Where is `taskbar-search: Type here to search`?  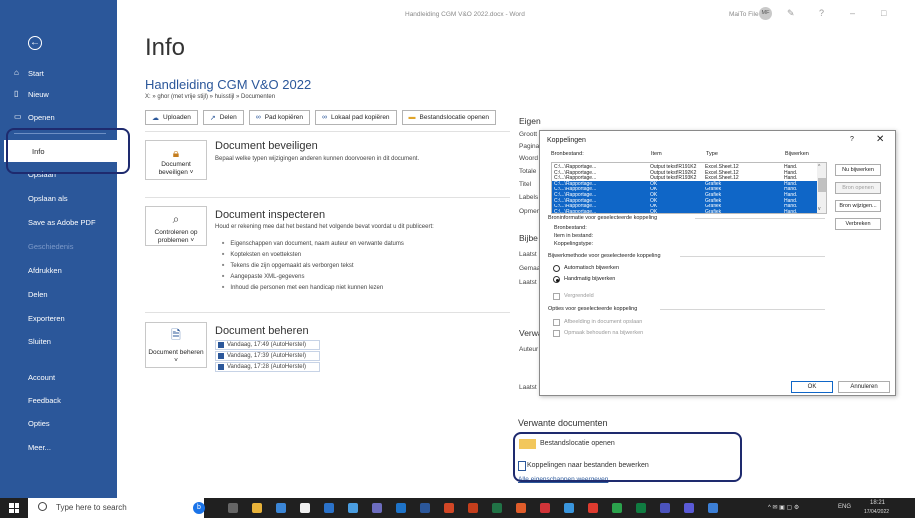
taskbar-search: Type here to search is located at coordinates (116, 508).